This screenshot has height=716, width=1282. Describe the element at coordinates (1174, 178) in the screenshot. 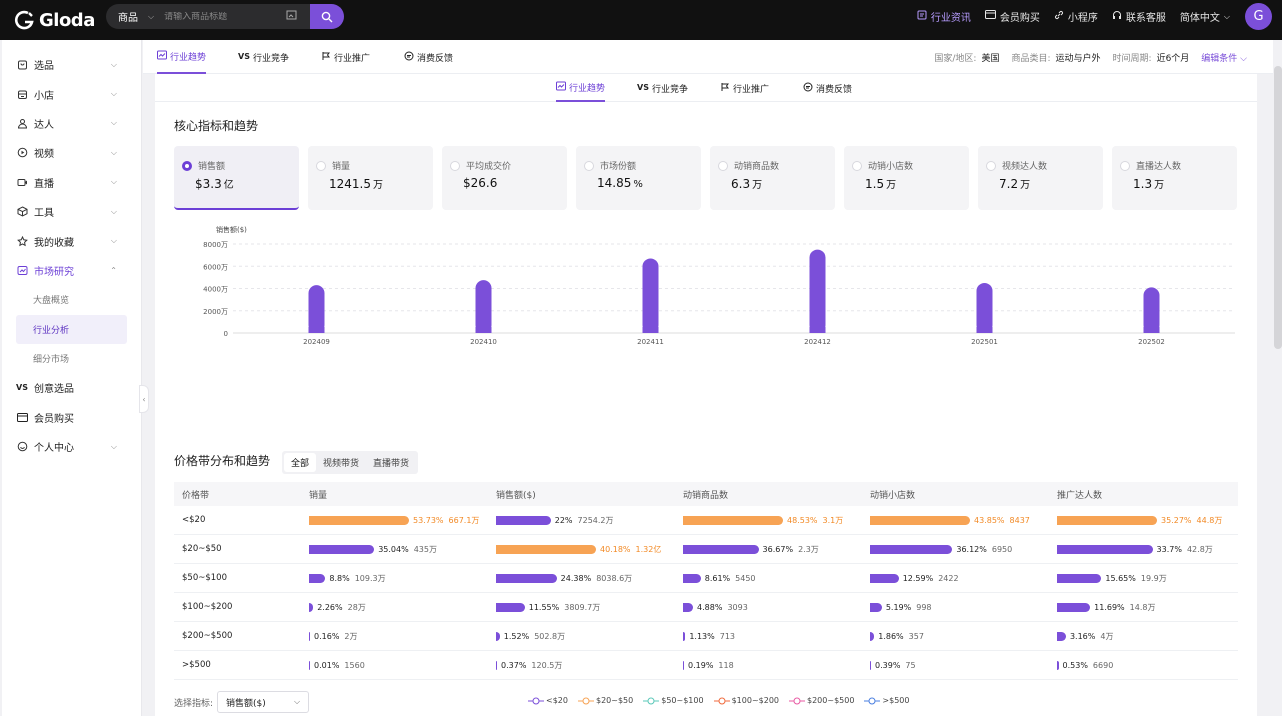

I see `metric-card-7: 直播达人数 1.3 万` at that location.